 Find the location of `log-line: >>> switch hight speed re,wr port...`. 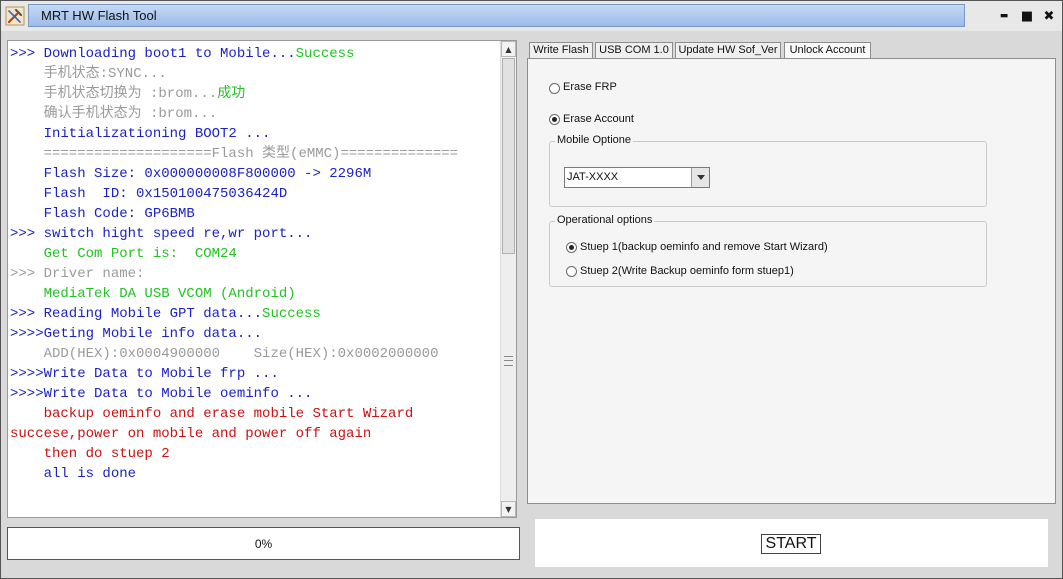

log-line: >>> switch hight speed re,wr port... is located at coordinates (256, 234).